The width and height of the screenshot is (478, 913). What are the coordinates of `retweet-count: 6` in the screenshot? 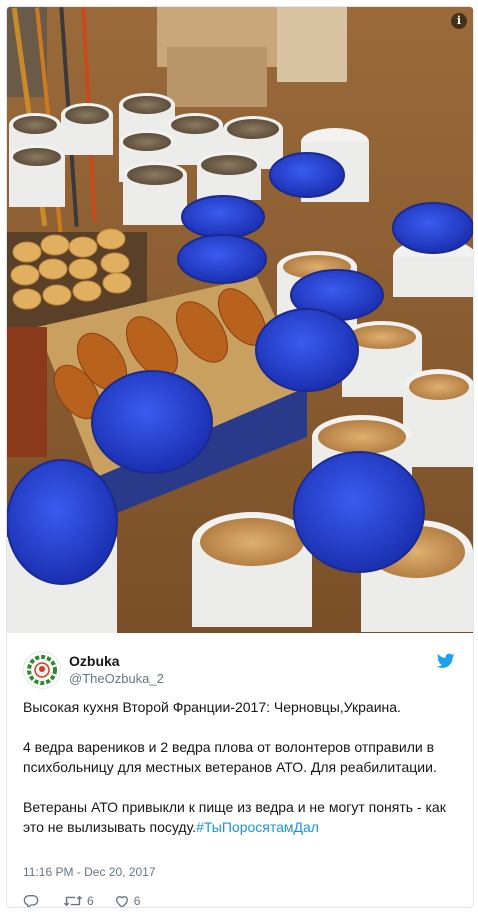 It's located at (90, 901).